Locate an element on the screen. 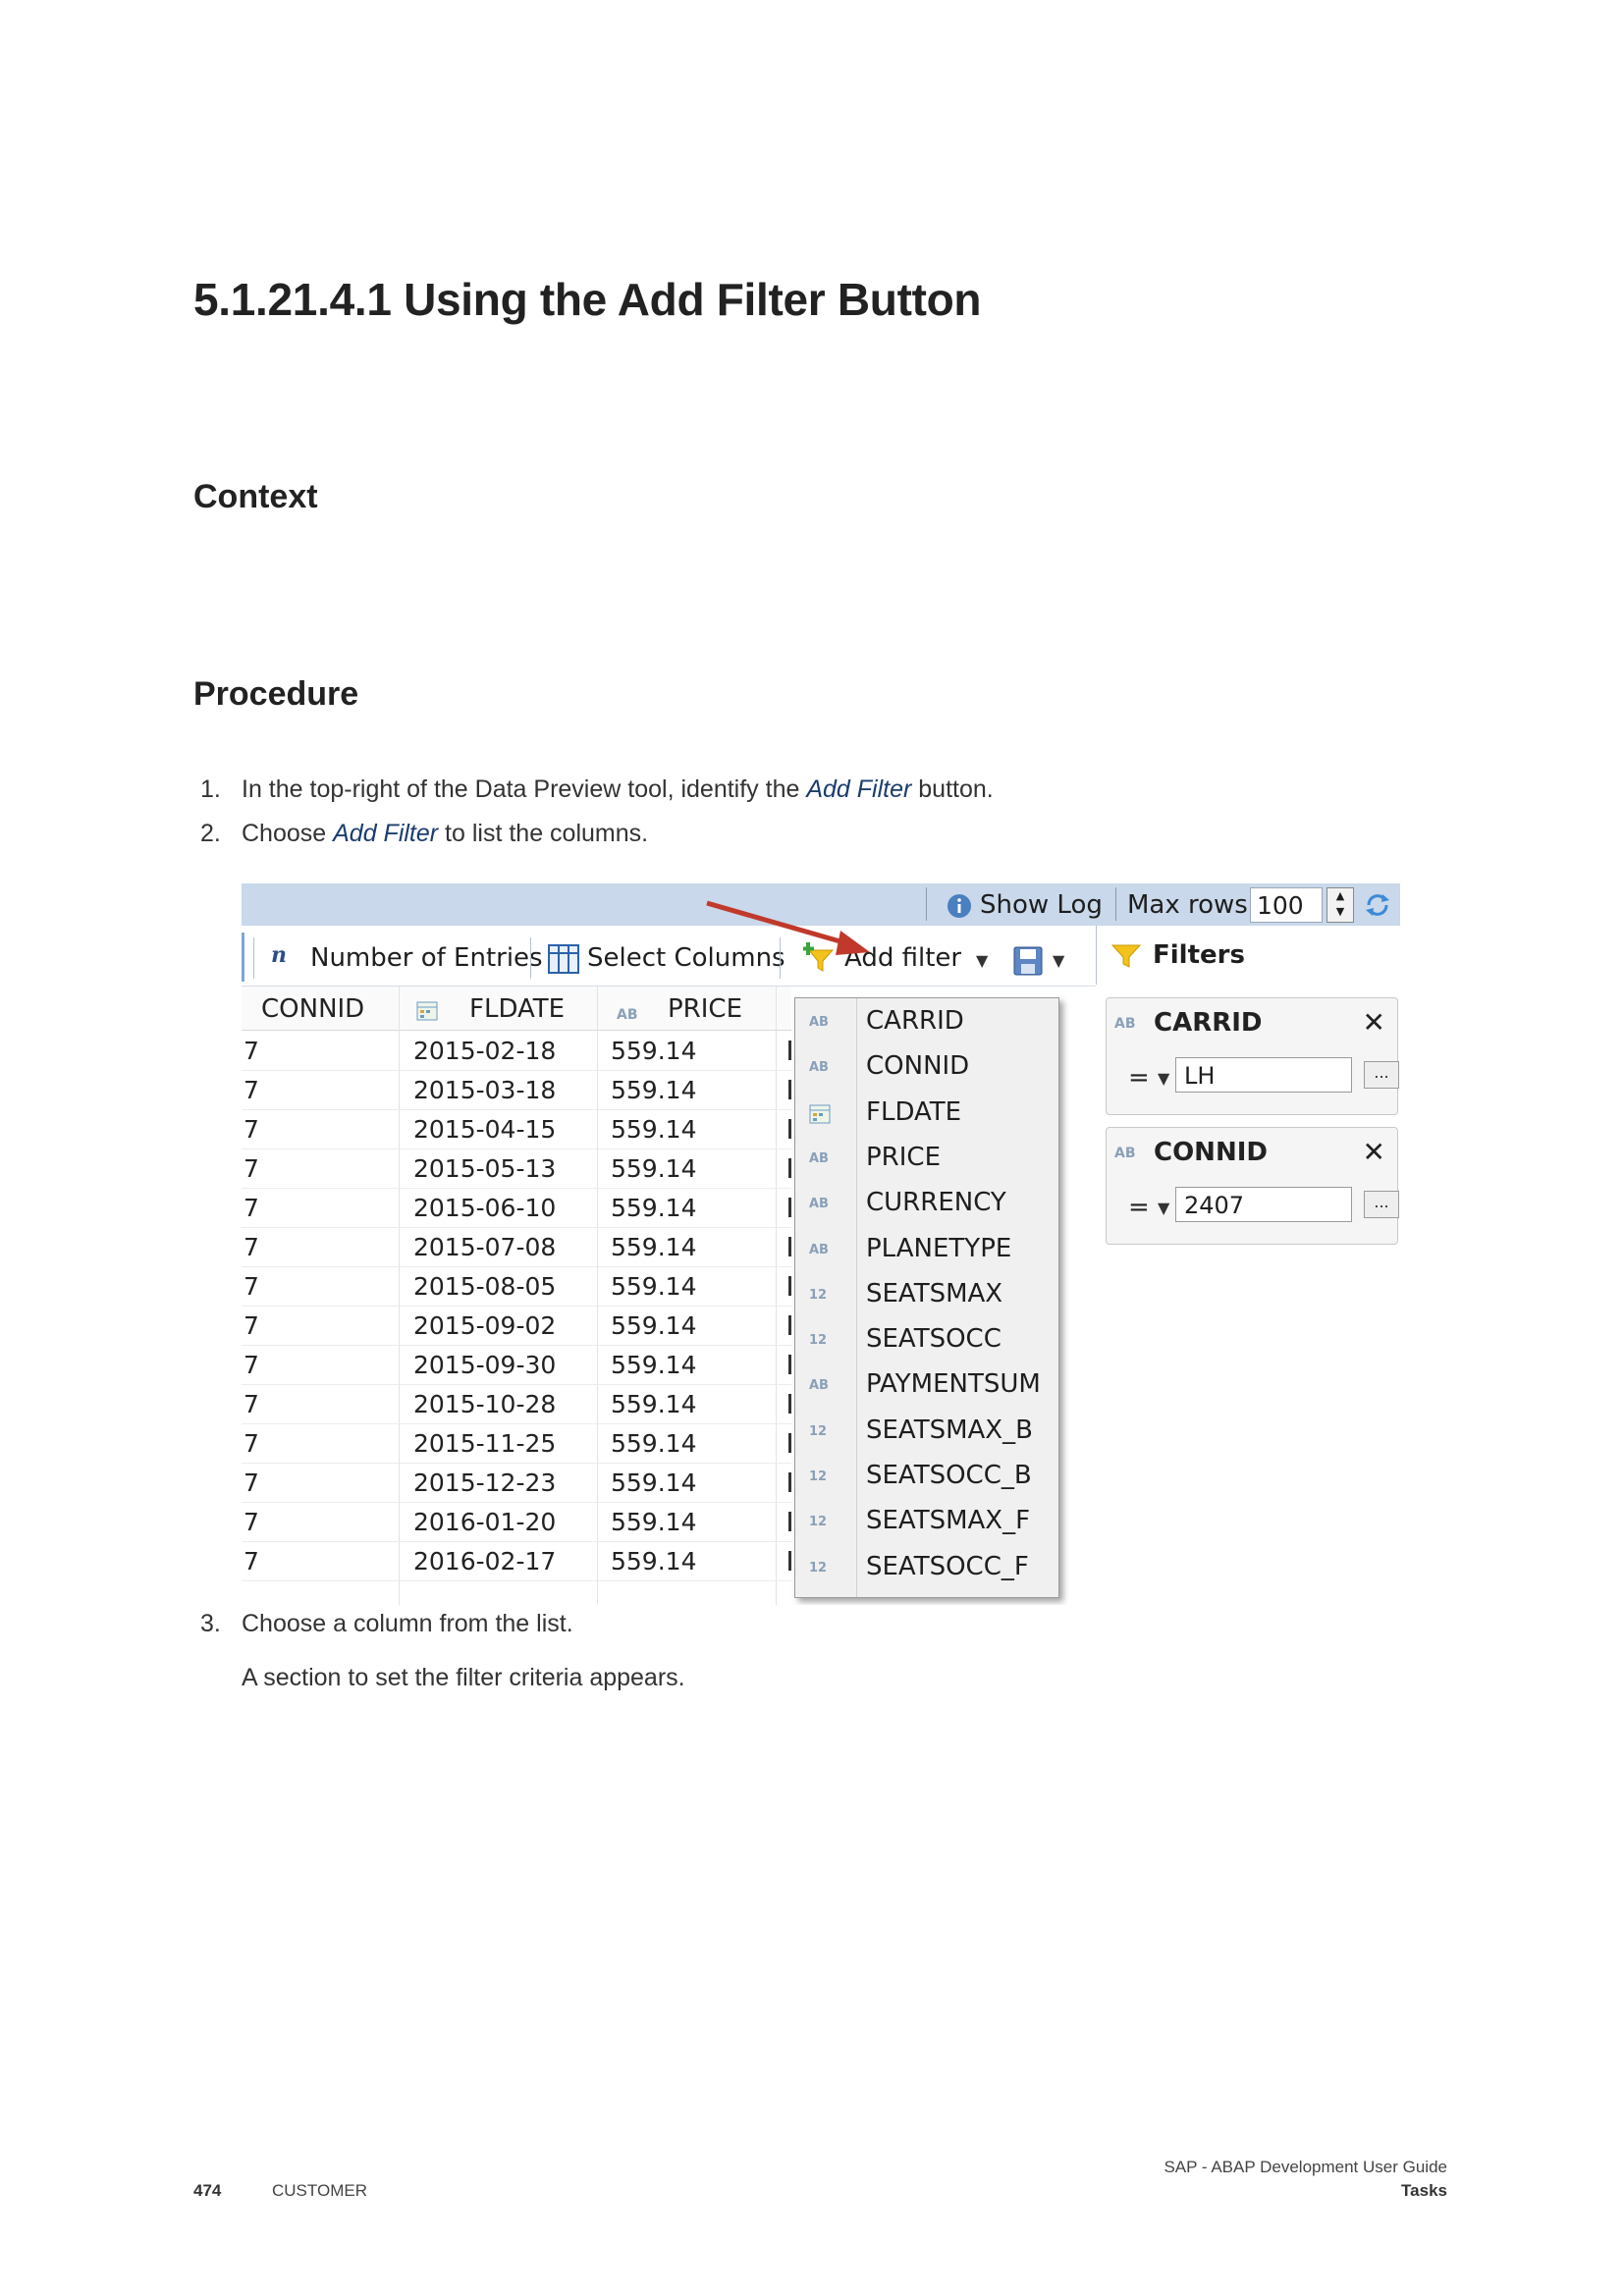 The image size is (1624, 2296). table-row: 7 2015-08-05 559.14 is located at coordinates (516, 1287).